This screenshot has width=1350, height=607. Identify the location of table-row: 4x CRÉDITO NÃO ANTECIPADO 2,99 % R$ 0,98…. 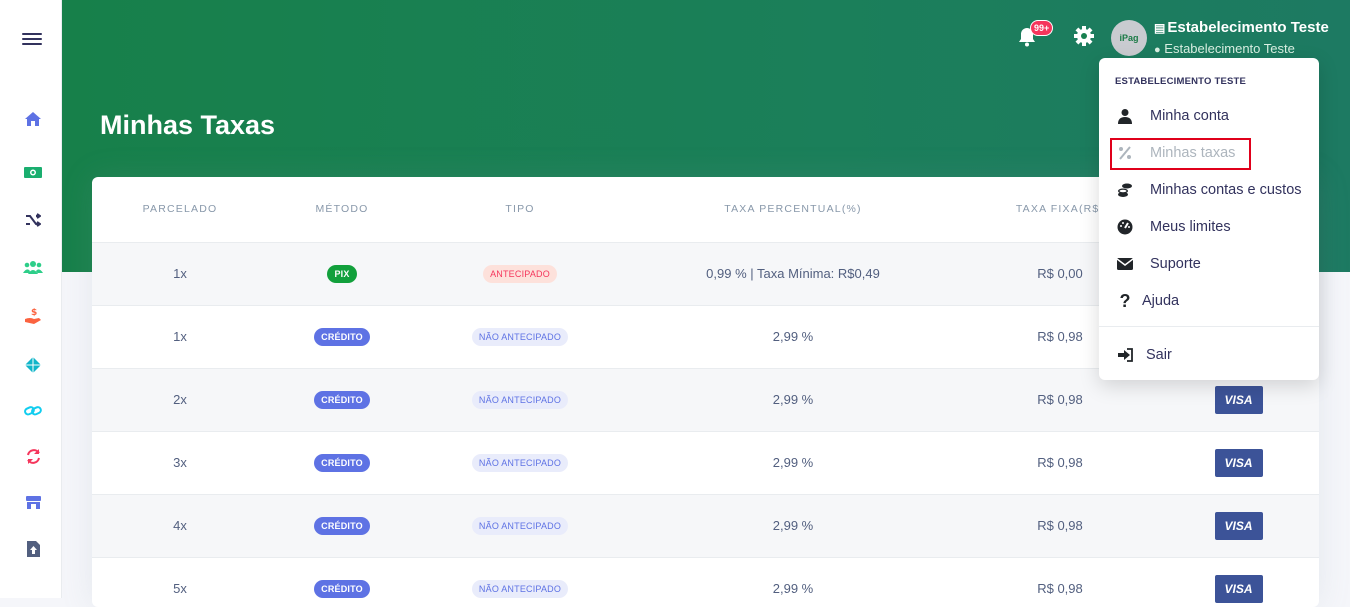
(705, 526).